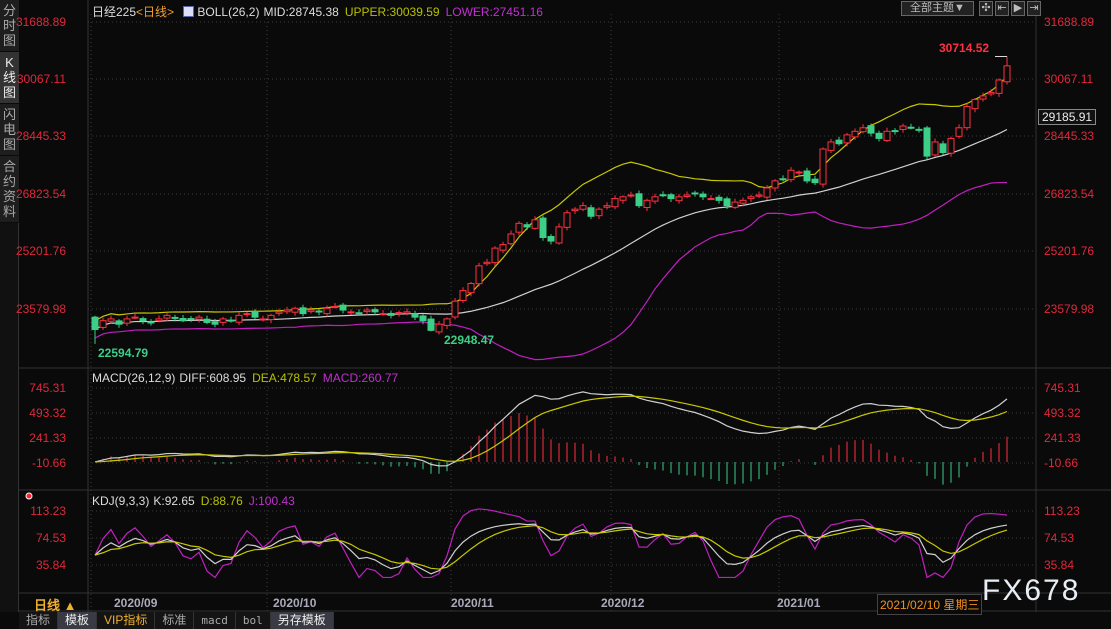 The image size is (1111, 629). Describe the element at coordinates (1069, 136) in the screenshot. I see `y-tick-right: 28445.33` at that location.